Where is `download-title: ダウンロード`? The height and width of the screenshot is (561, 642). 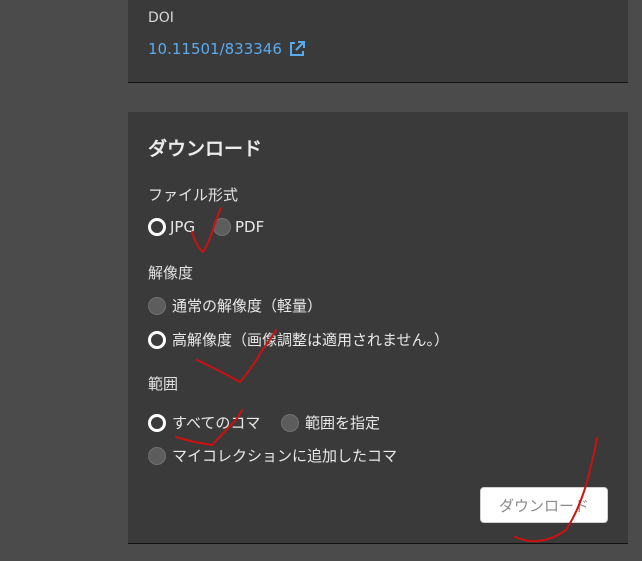
download-title: ダウンロード is located at coordinates (205, 149).